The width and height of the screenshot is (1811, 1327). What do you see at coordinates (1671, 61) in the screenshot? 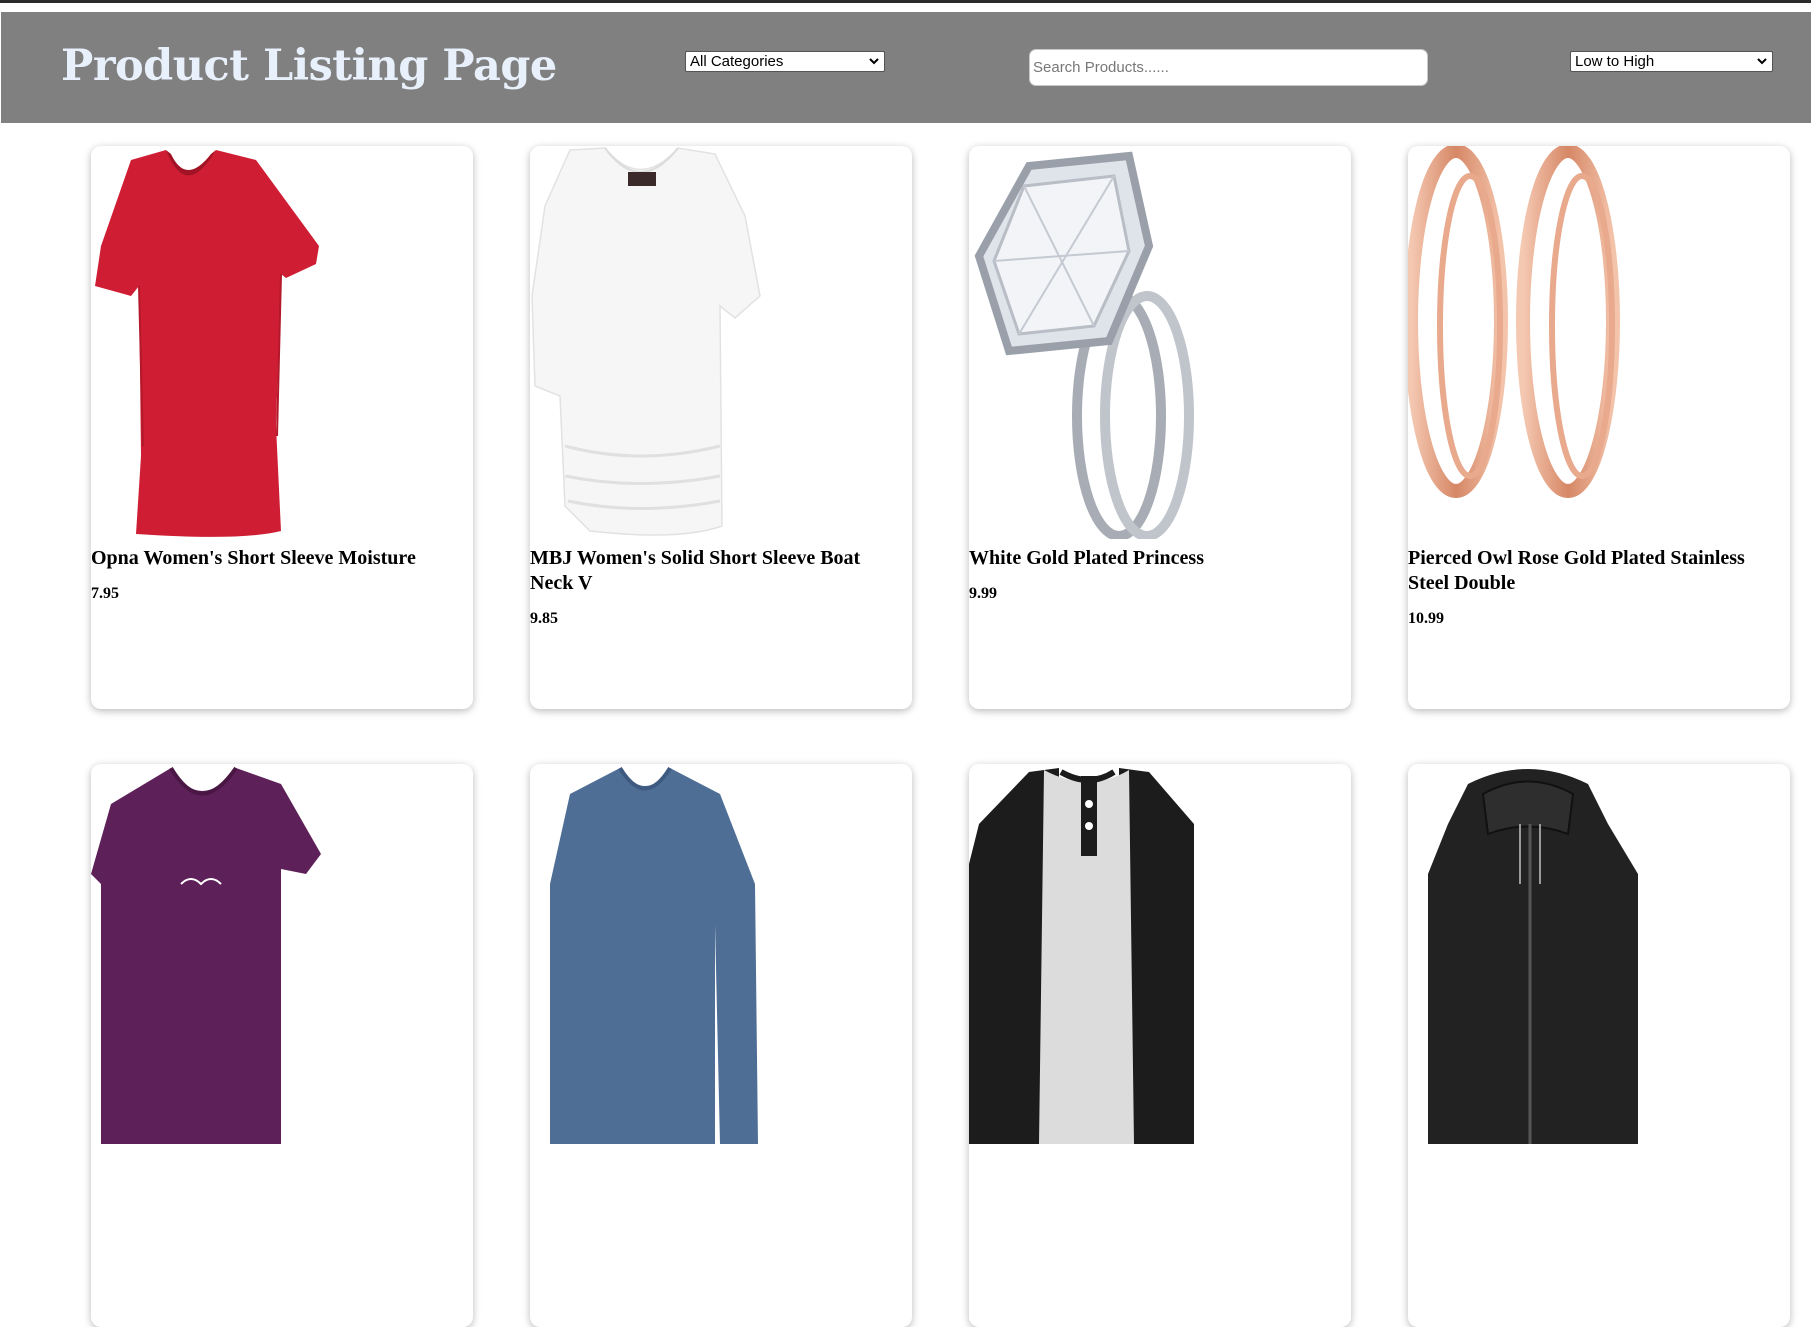
I see `sort-select: Low to High` at bounding box center [1671, 61].